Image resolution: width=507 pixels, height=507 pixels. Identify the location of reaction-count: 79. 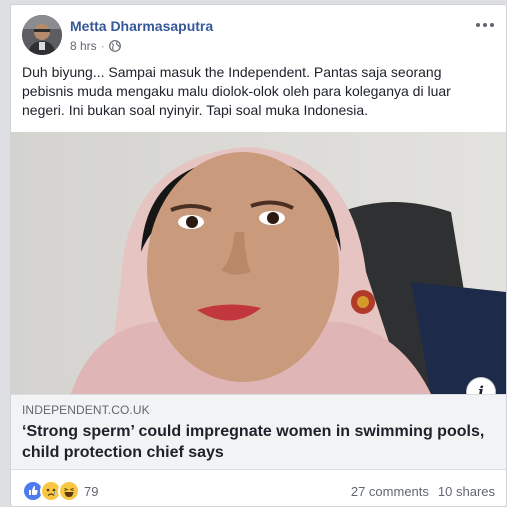
(91, 491).